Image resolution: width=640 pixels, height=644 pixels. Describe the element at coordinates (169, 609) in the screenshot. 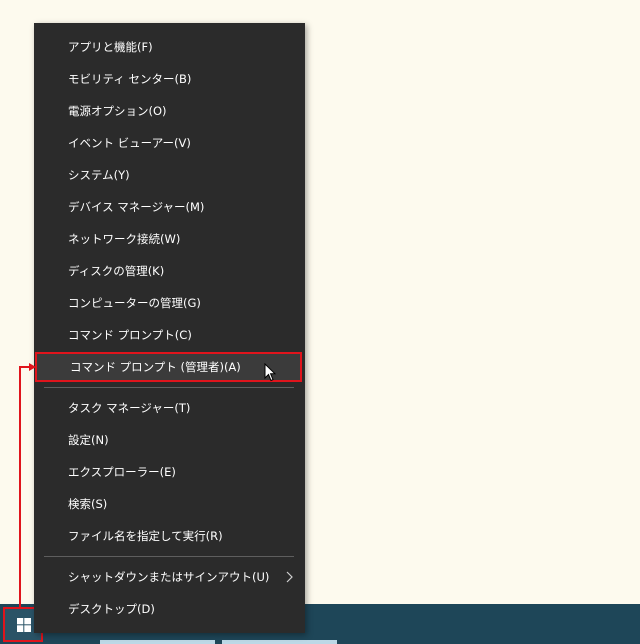

I see `menu-item-desktop: デスクトップ(D)` at that location.